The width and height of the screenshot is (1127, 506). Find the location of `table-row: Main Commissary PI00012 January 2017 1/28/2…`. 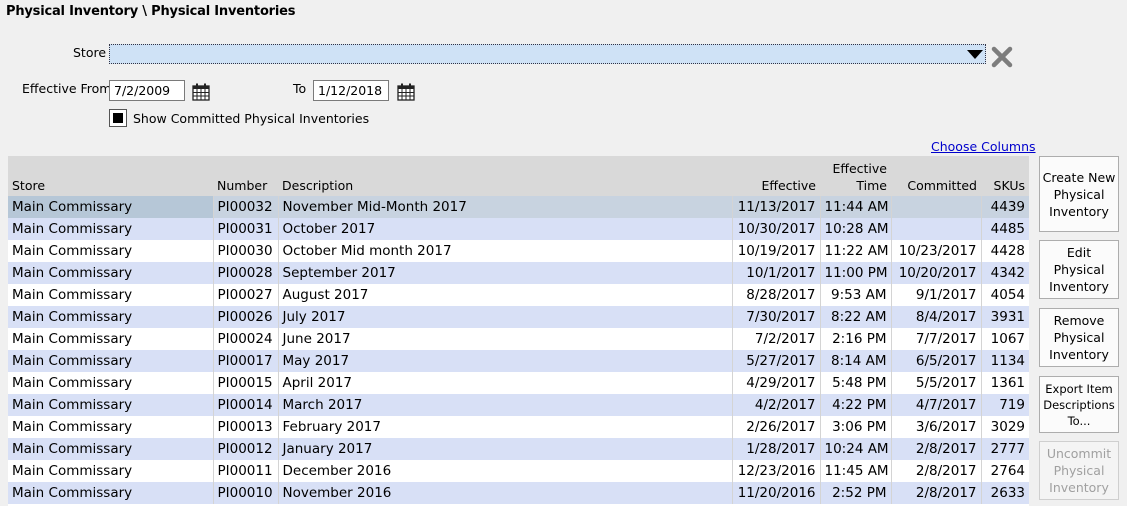

table-row: Main Commissary PI00012 January 2017 1/28/2… is located at coordinates (518, 449).